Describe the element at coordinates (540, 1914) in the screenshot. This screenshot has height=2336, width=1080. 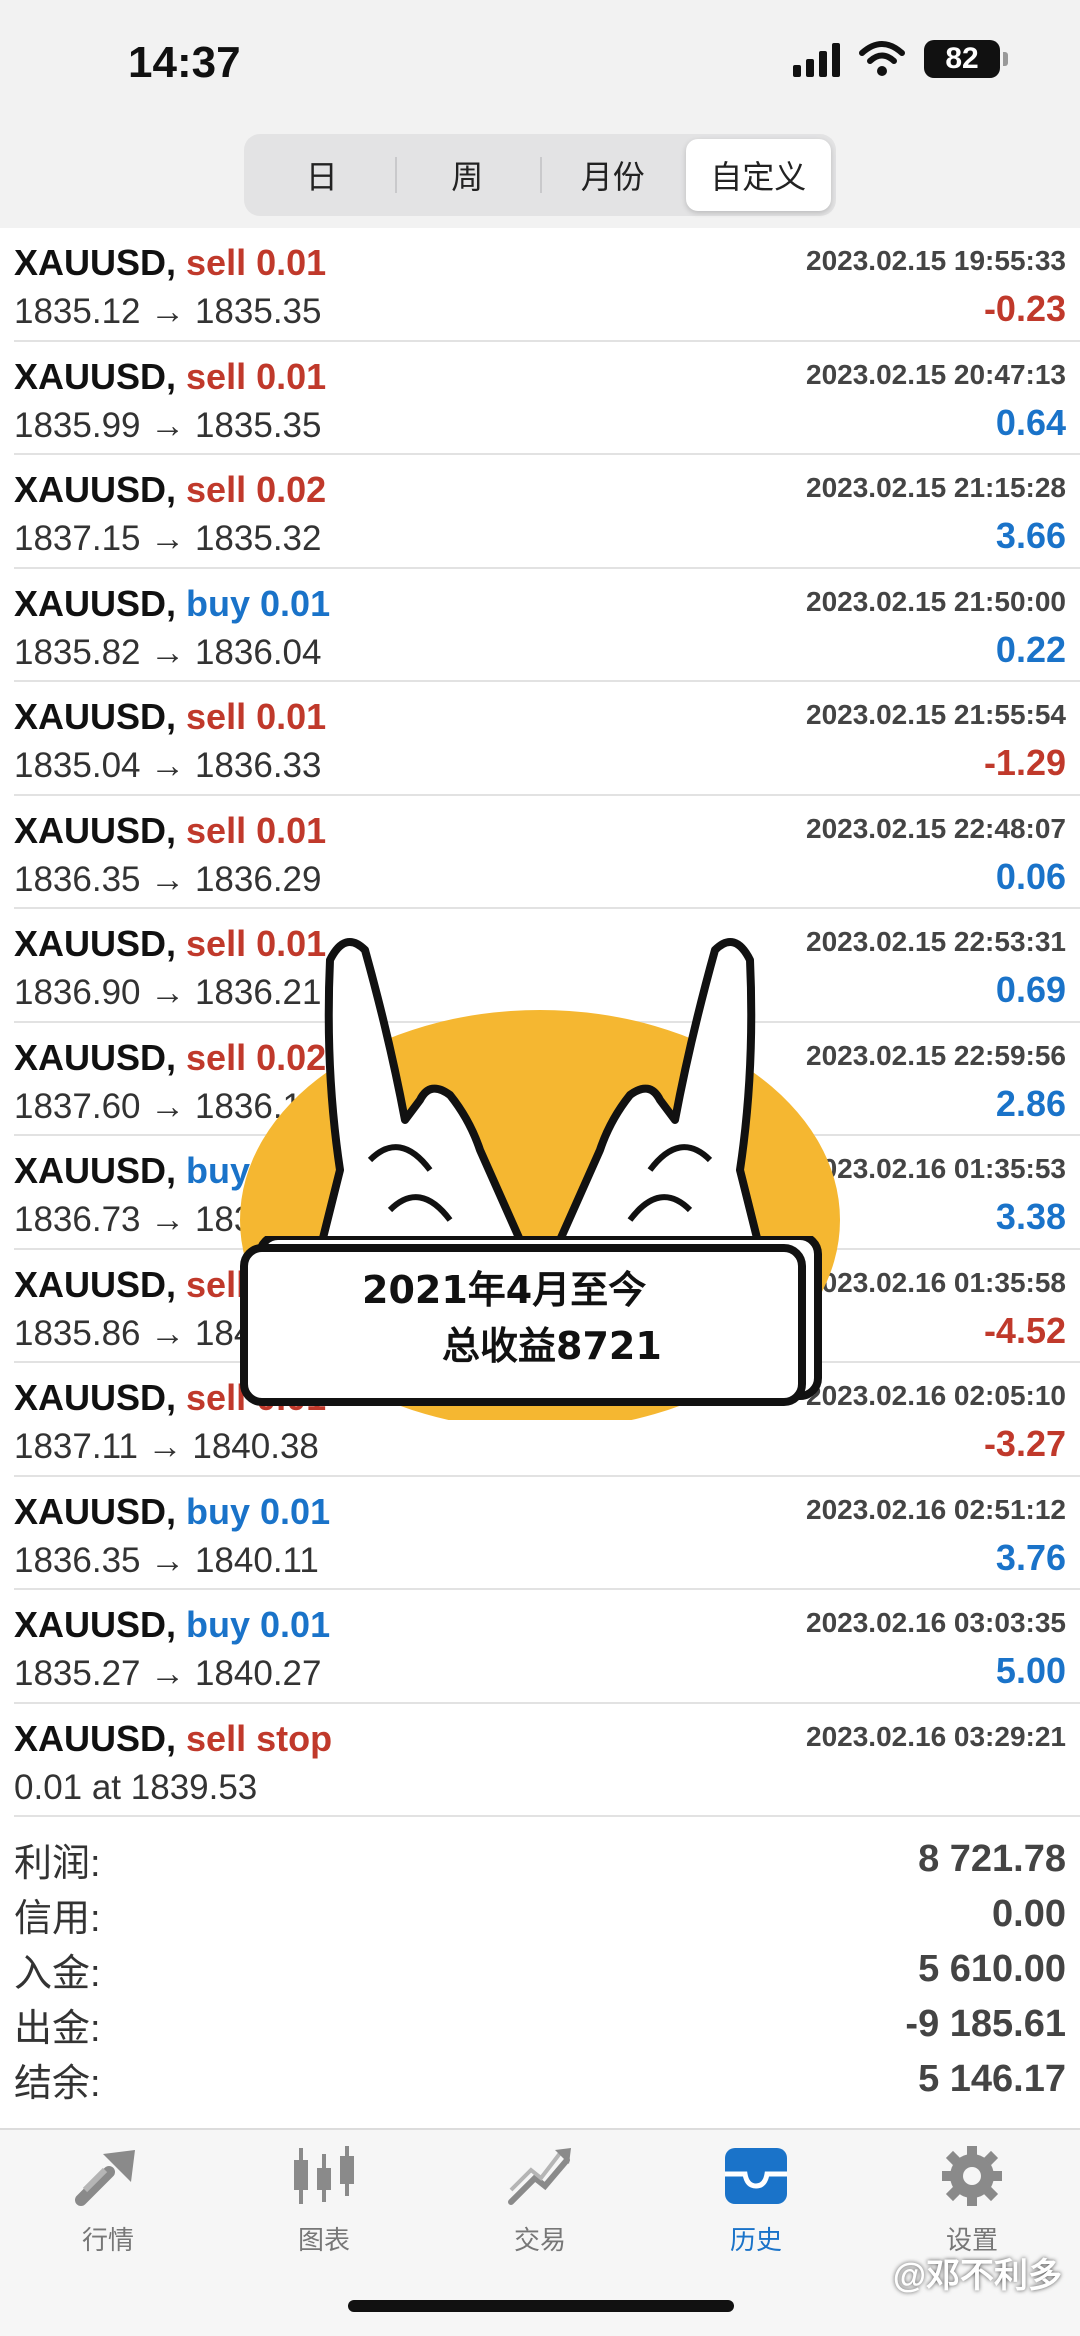
I see `summary-row-credit: 信用: 0.00` at that location.